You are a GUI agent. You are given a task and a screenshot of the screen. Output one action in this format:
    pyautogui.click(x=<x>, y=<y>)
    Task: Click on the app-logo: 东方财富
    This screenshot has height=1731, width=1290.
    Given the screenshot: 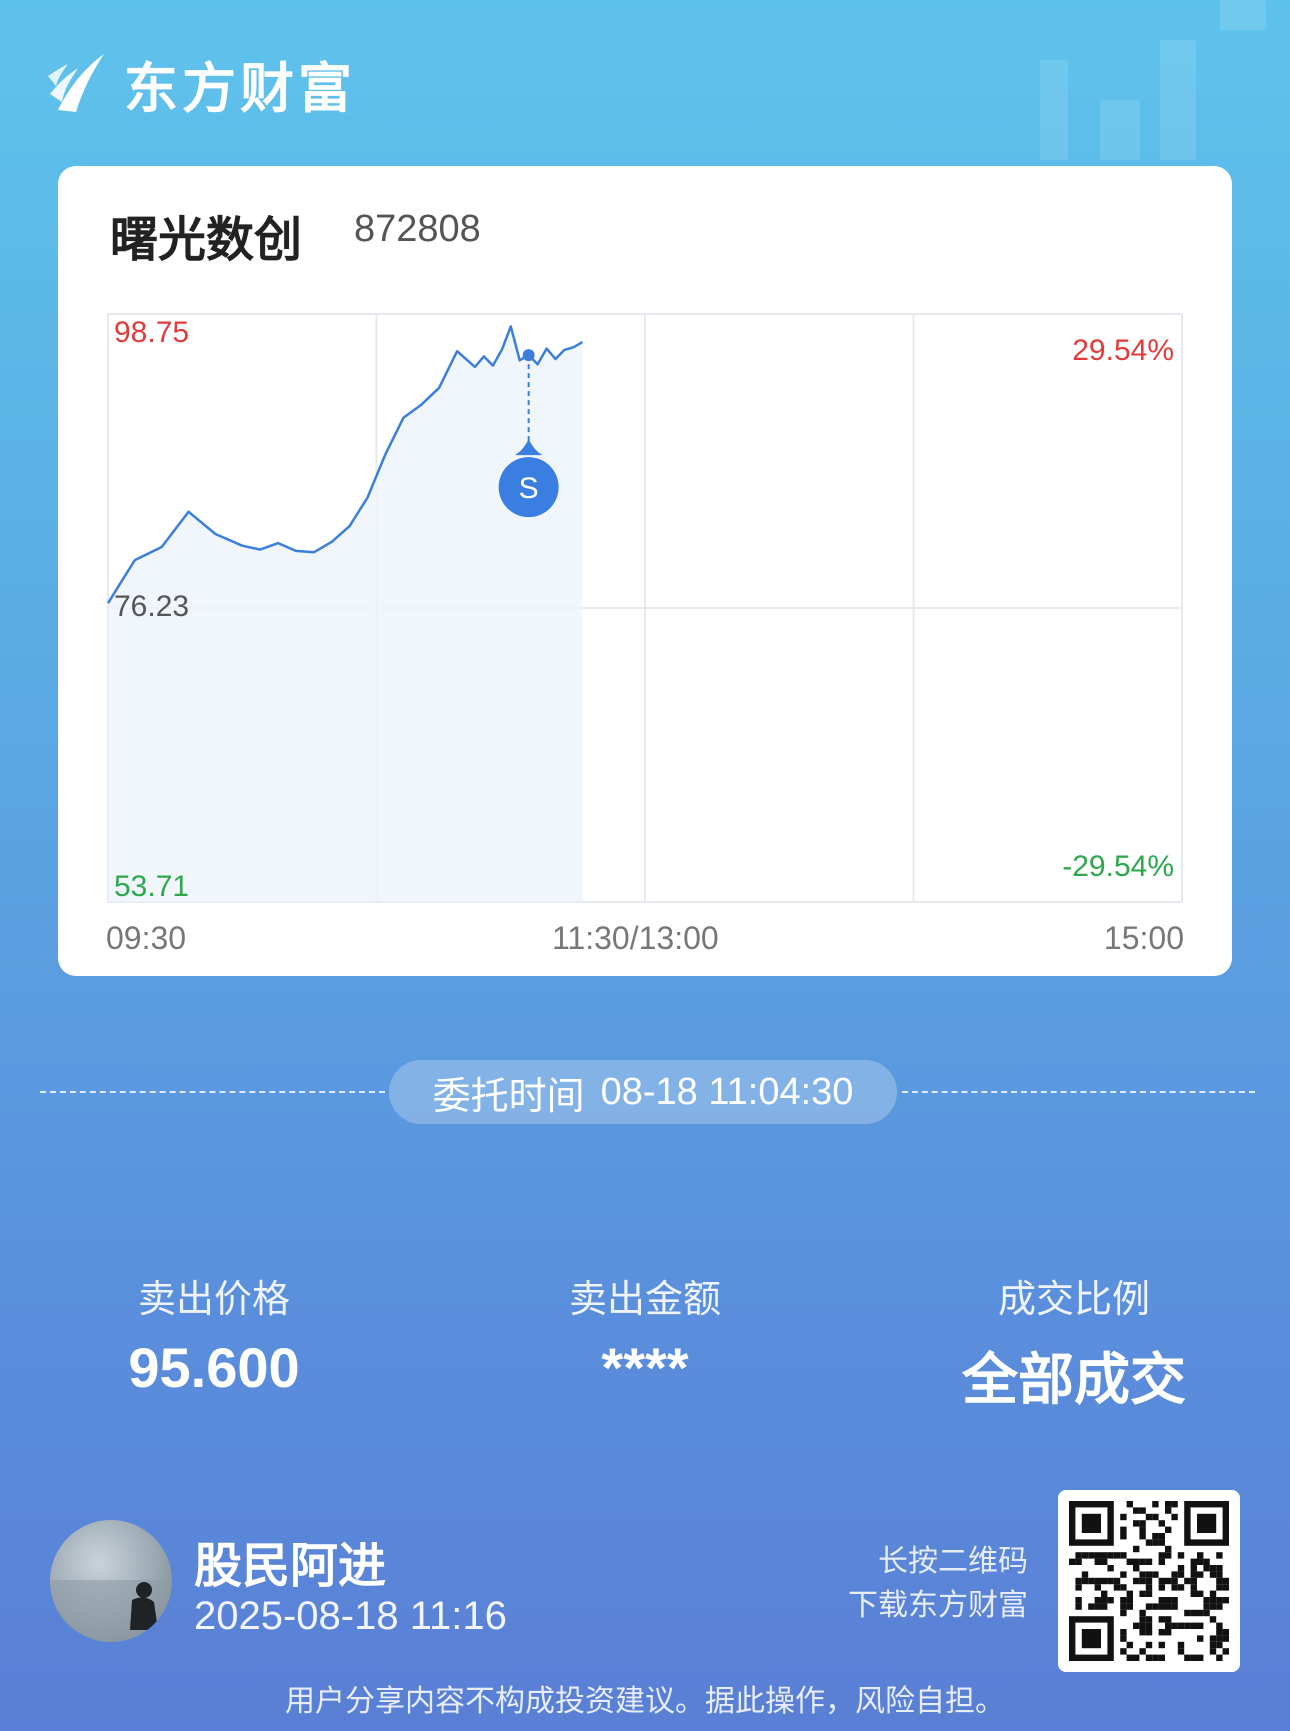 What is the action you would take?
    pyautogui.click(x=202, y=83)
    